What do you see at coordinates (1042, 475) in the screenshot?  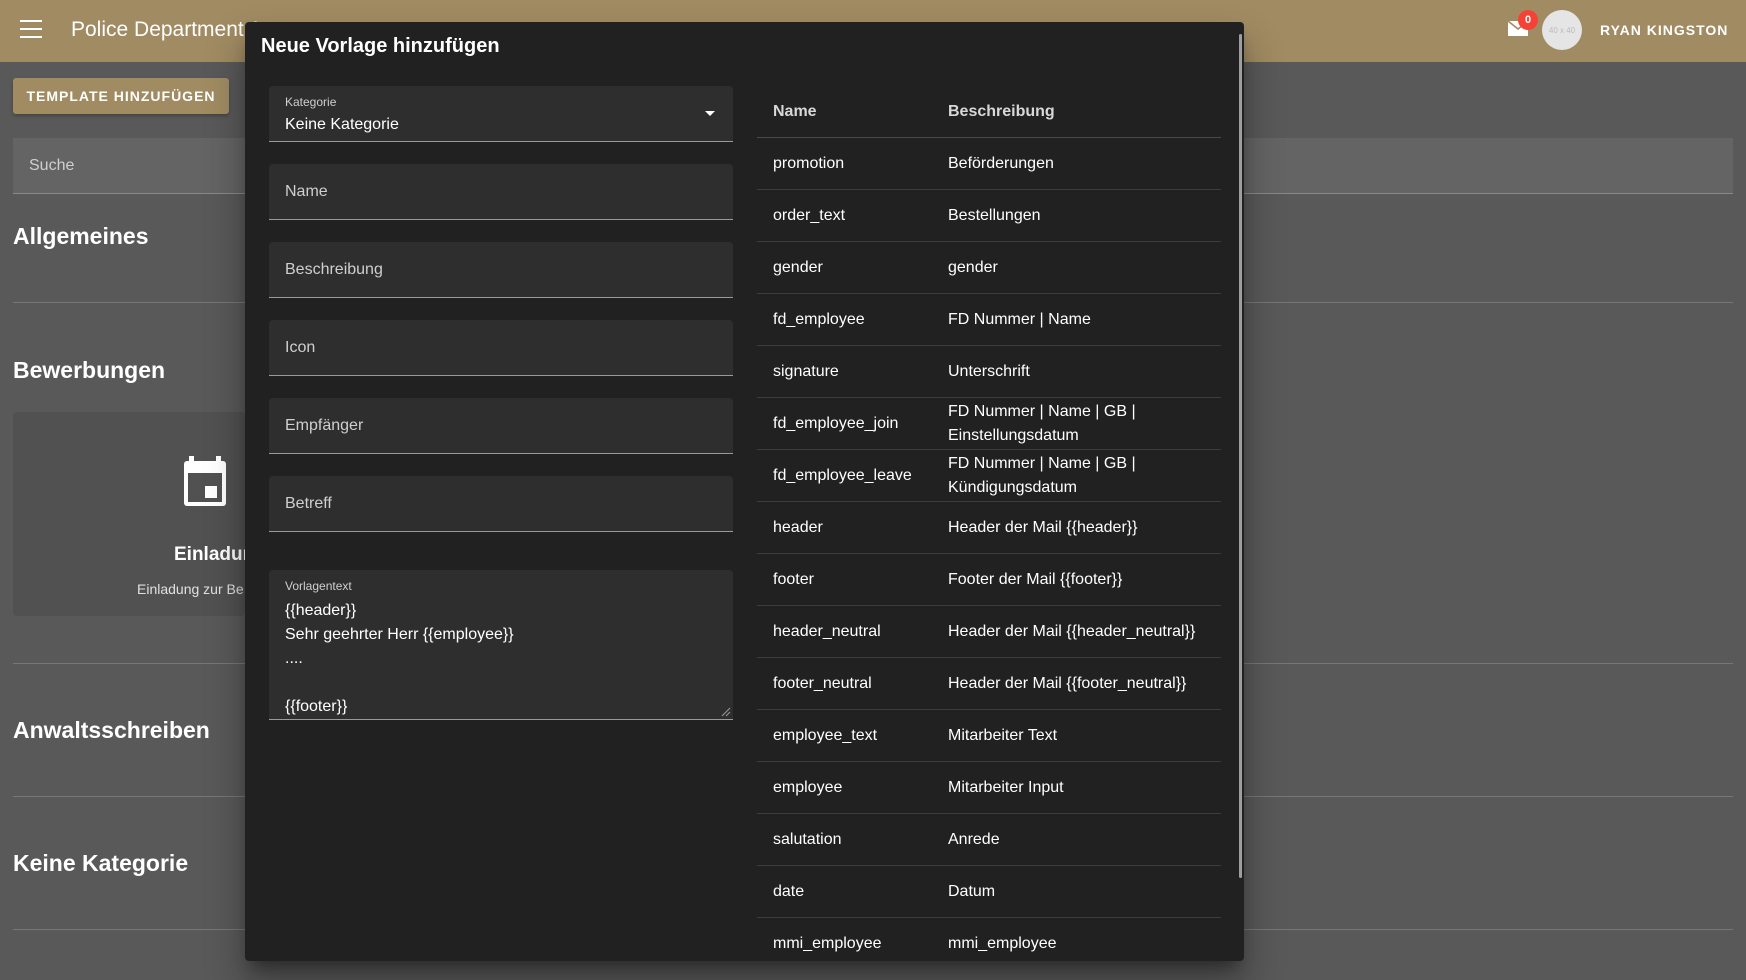 I see `variable-description: FD Nummer | Name | GB | Kündigungsdatum` at bounding box center [1042, 475].